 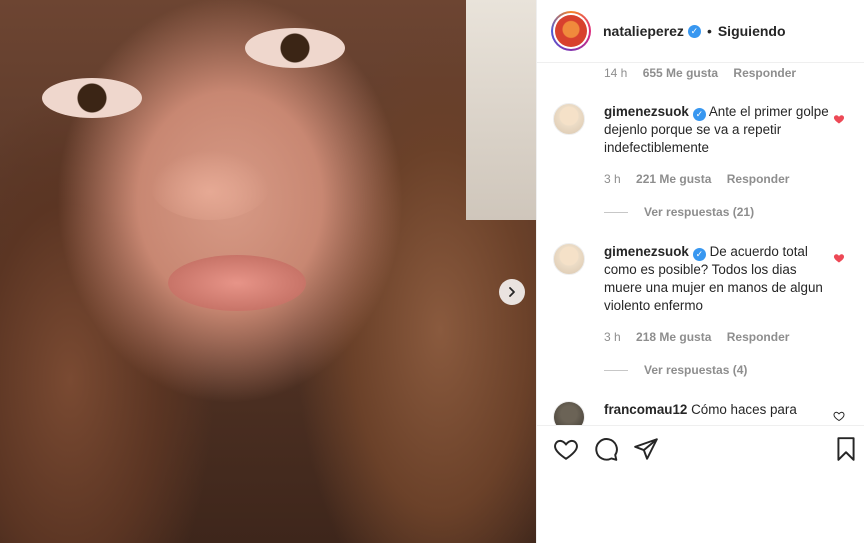 I want to click on author-avatar, so click(x=571, y=31).